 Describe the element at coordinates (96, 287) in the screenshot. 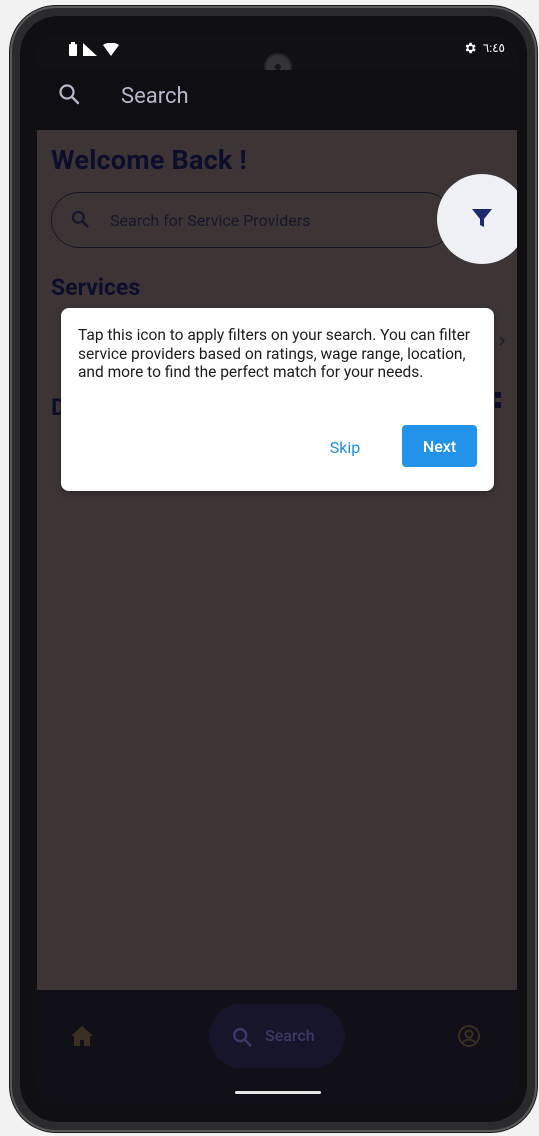

I see `services-heading: Services` at that location.